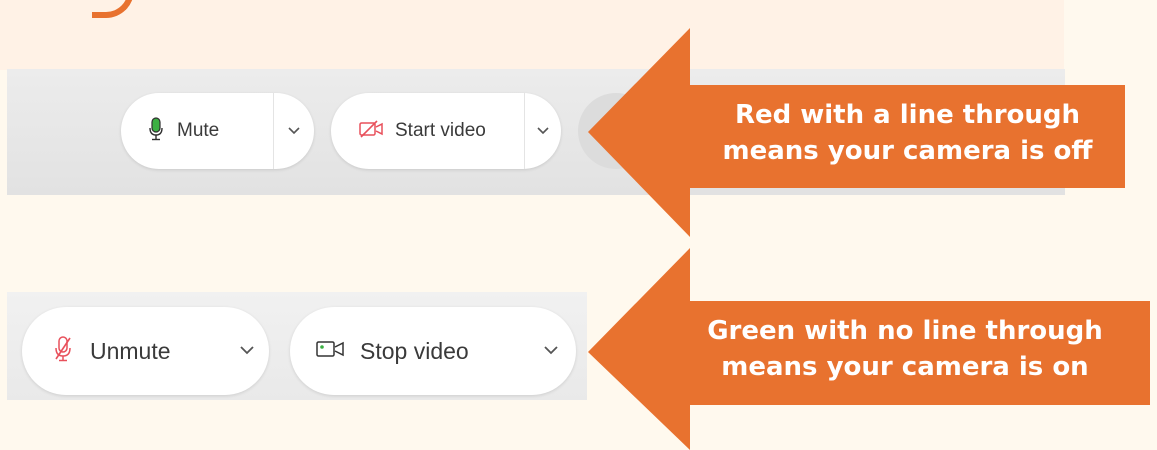 The image size is (1157, 450). I want to click on callout-on-line1: Green with no line through, so click(905, 331).